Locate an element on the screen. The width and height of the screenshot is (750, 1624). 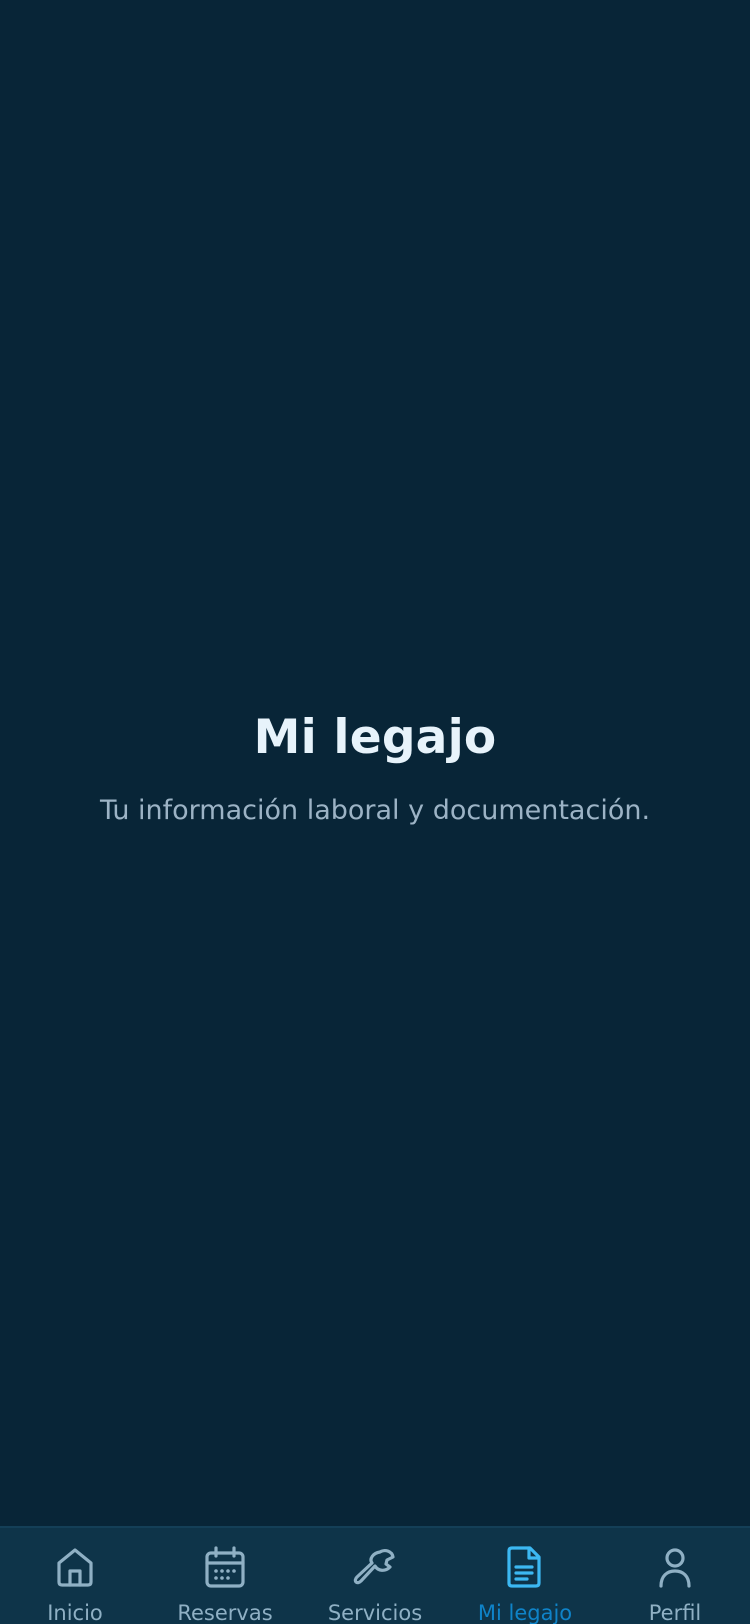
tab-mi-legajo: Mi legajo is located at coordinates (525, 1576).